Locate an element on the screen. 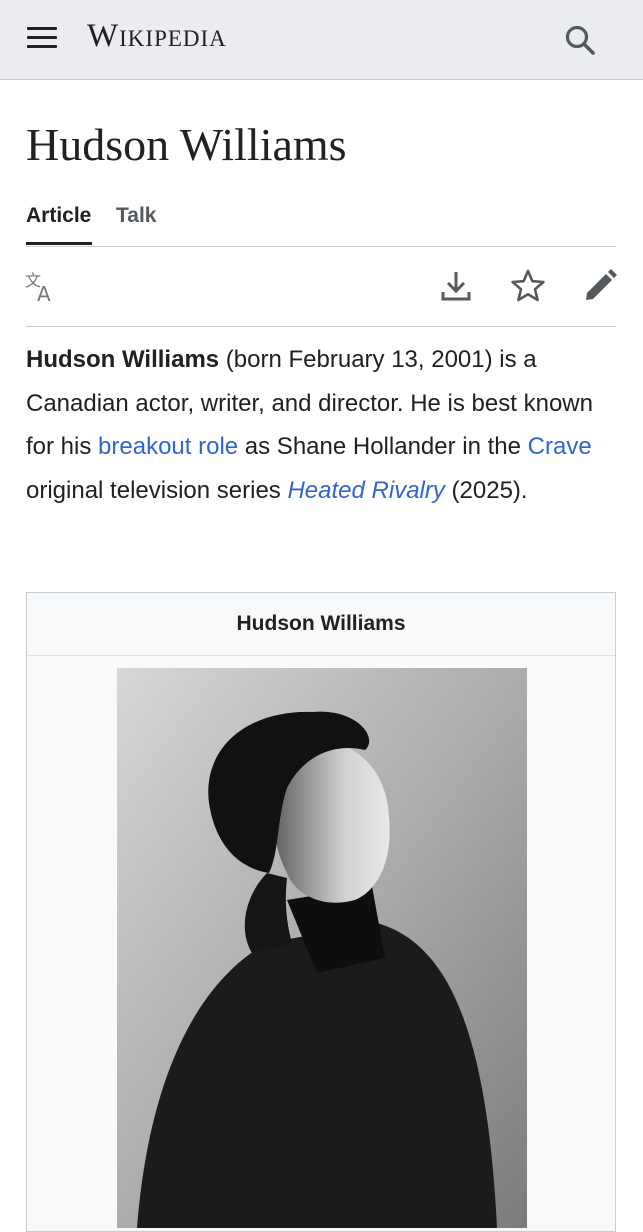 This screenshot has height=1232, width=643. edit-pencil-icon is located at coordinates (600, 286).